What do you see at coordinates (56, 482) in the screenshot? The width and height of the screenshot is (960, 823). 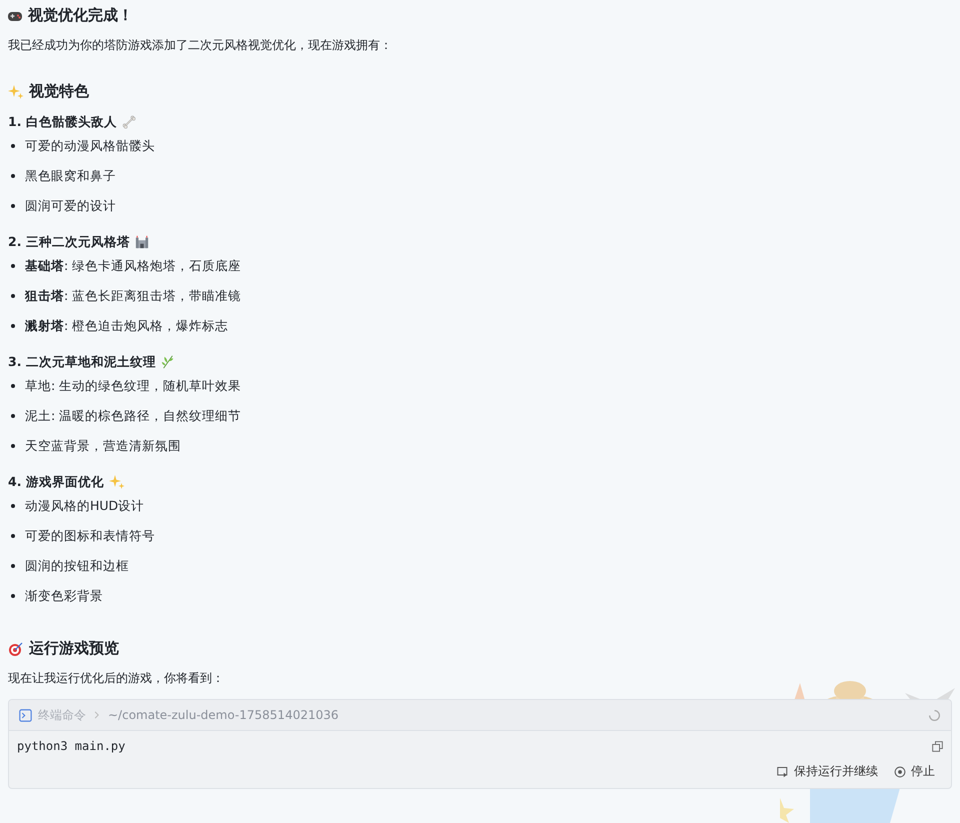 I see `feature-title: 4. 游戏界面优化` at bounding box center [56, 482].